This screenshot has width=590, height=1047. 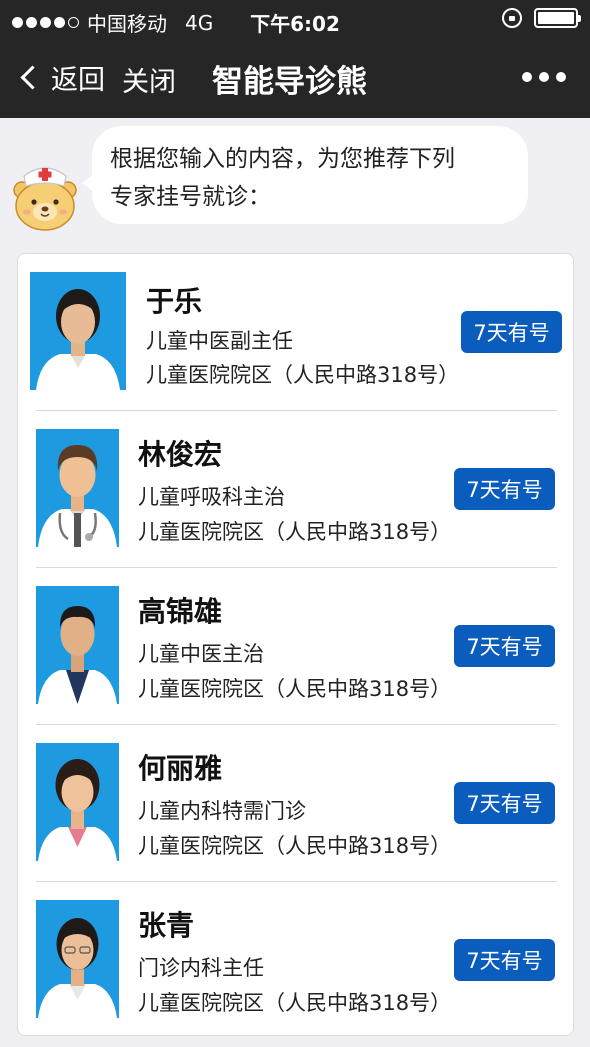 What do you see at coordinates (201, 968) in the screenshot?
I see `doctor-title: 门诊内科主任` at bounding box center [201, 968].